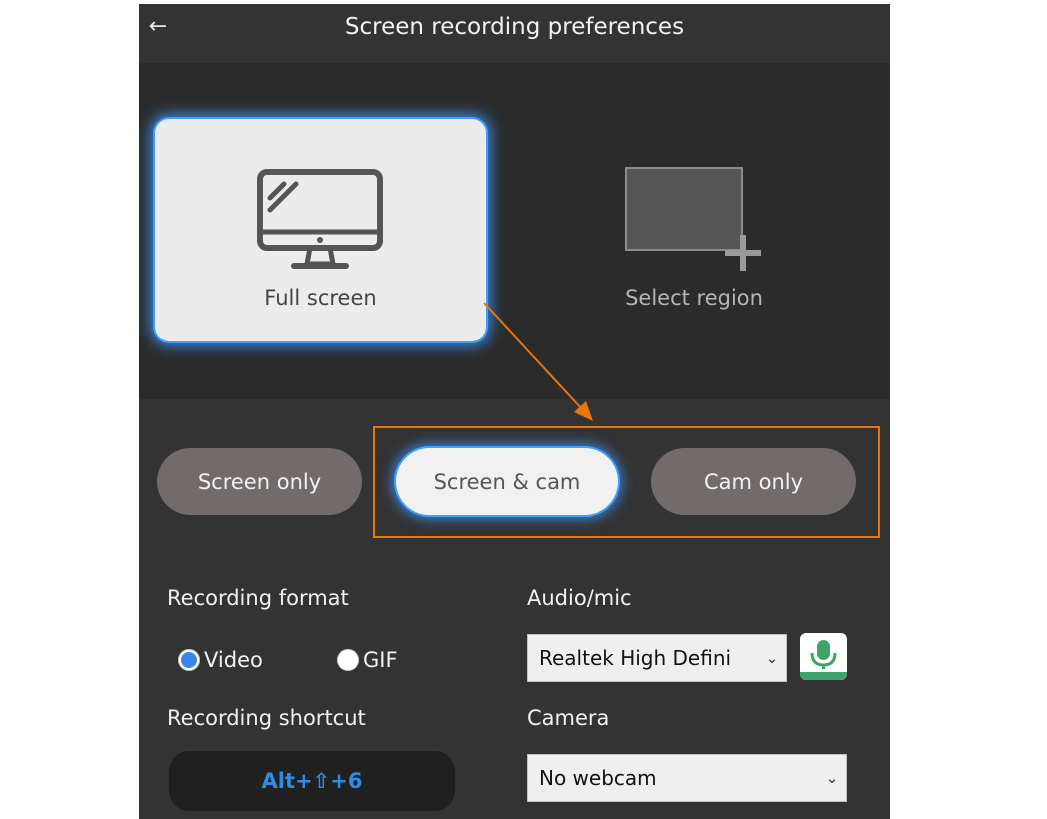 The width and height of the screenshot is (1047, 819). I want to click on audio-mic-select: Realtek High Defini ⌄, so click(657, 658).